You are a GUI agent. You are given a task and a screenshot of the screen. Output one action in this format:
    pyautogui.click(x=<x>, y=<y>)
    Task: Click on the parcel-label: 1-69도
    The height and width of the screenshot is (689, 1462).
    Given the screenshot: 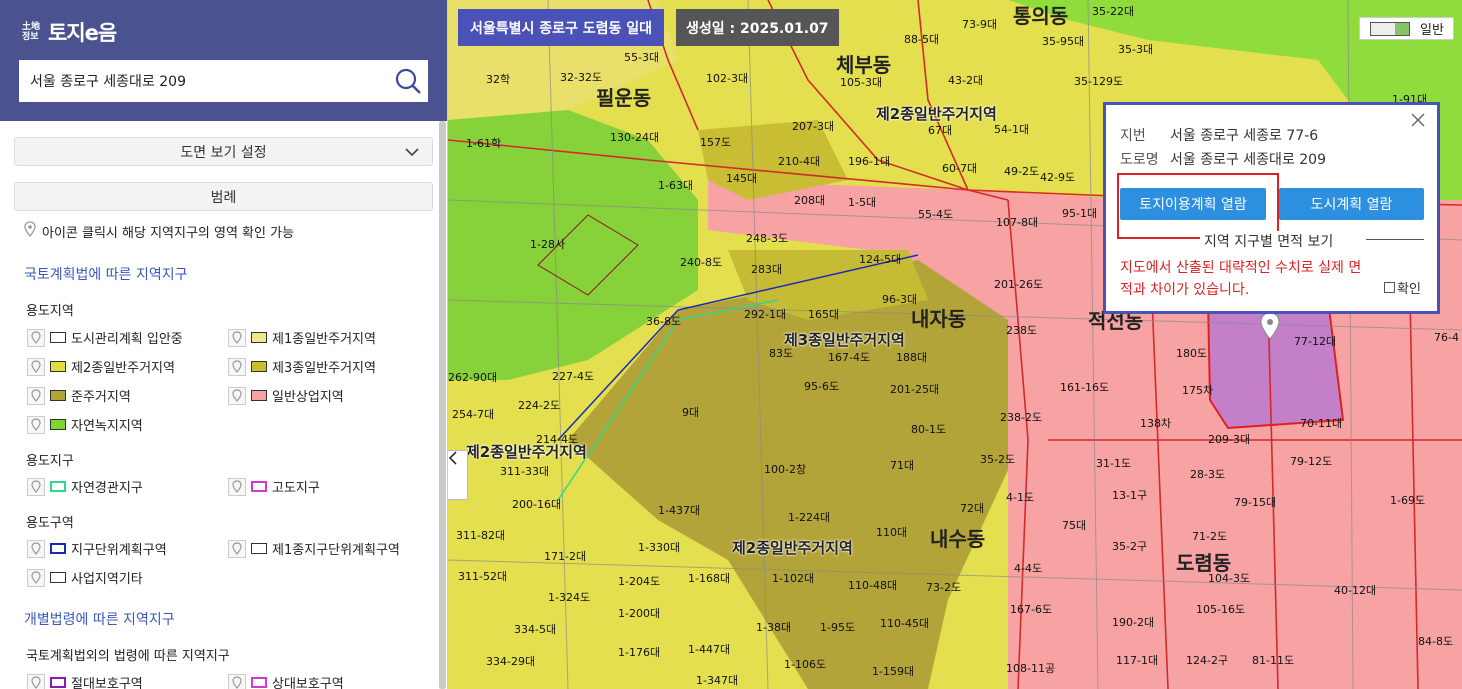 What is the action you would take?
    pyautogui.click(x=1408, y=500)
    